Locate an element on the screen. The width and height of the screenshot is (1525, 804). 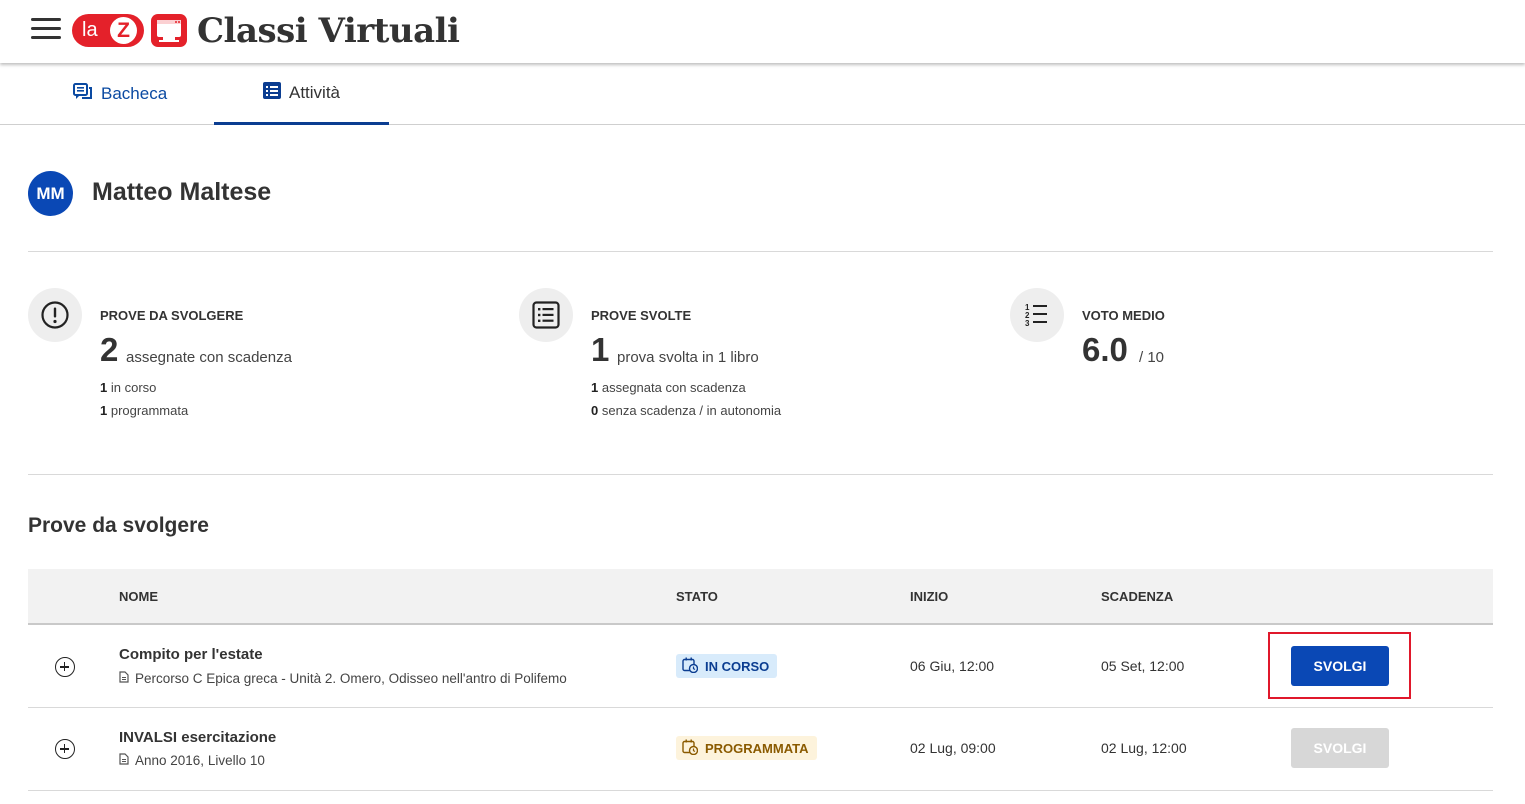
logo-la-text: la is located at coordinates (90, 30).